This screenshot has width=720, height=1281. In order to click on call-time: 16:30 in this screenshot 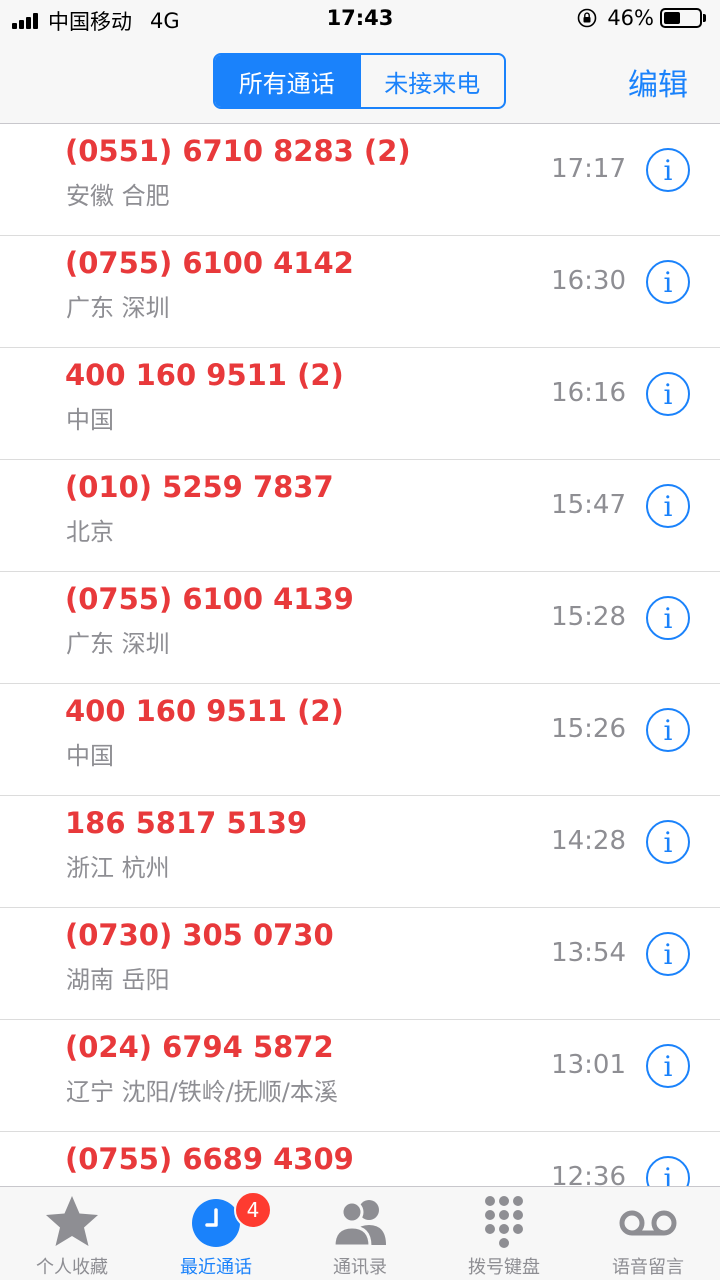, I will do `click(588, 281)`.